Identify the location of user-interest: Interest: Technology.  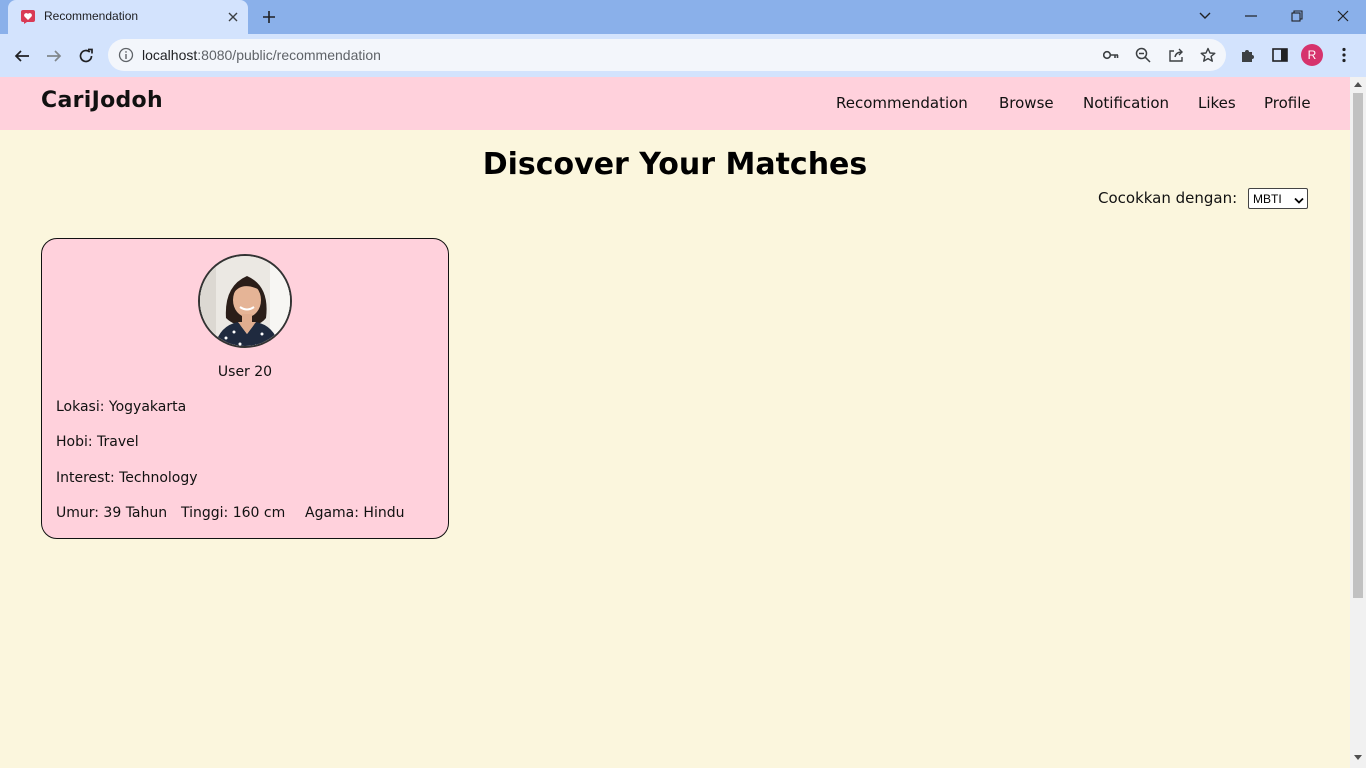
(127, 478).